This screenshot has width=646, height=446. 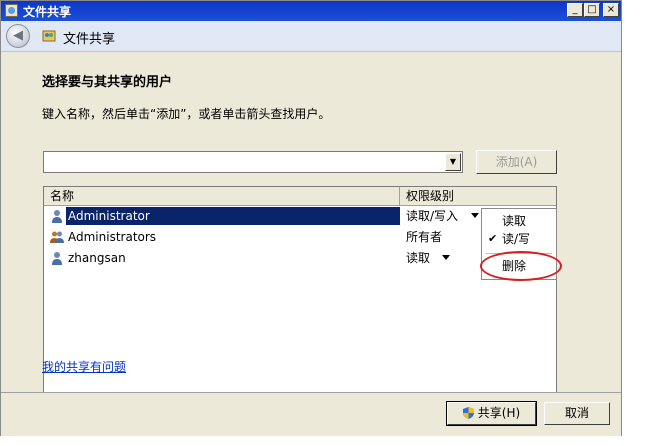 I want to click on maximize-button: □, so click(x=592, y=10).